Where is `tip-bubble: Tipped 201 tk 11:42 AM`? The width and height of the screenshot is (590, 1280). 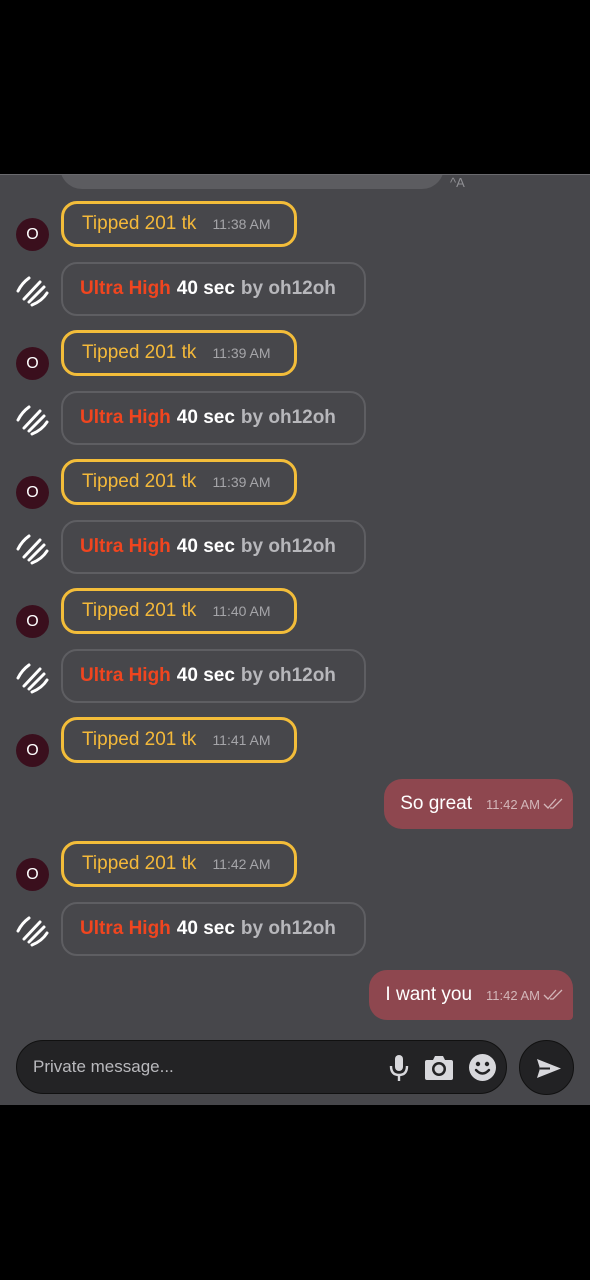
tip-bubble: Tipped 201 tk 11:42 AM is located at coordinates (179, 864).